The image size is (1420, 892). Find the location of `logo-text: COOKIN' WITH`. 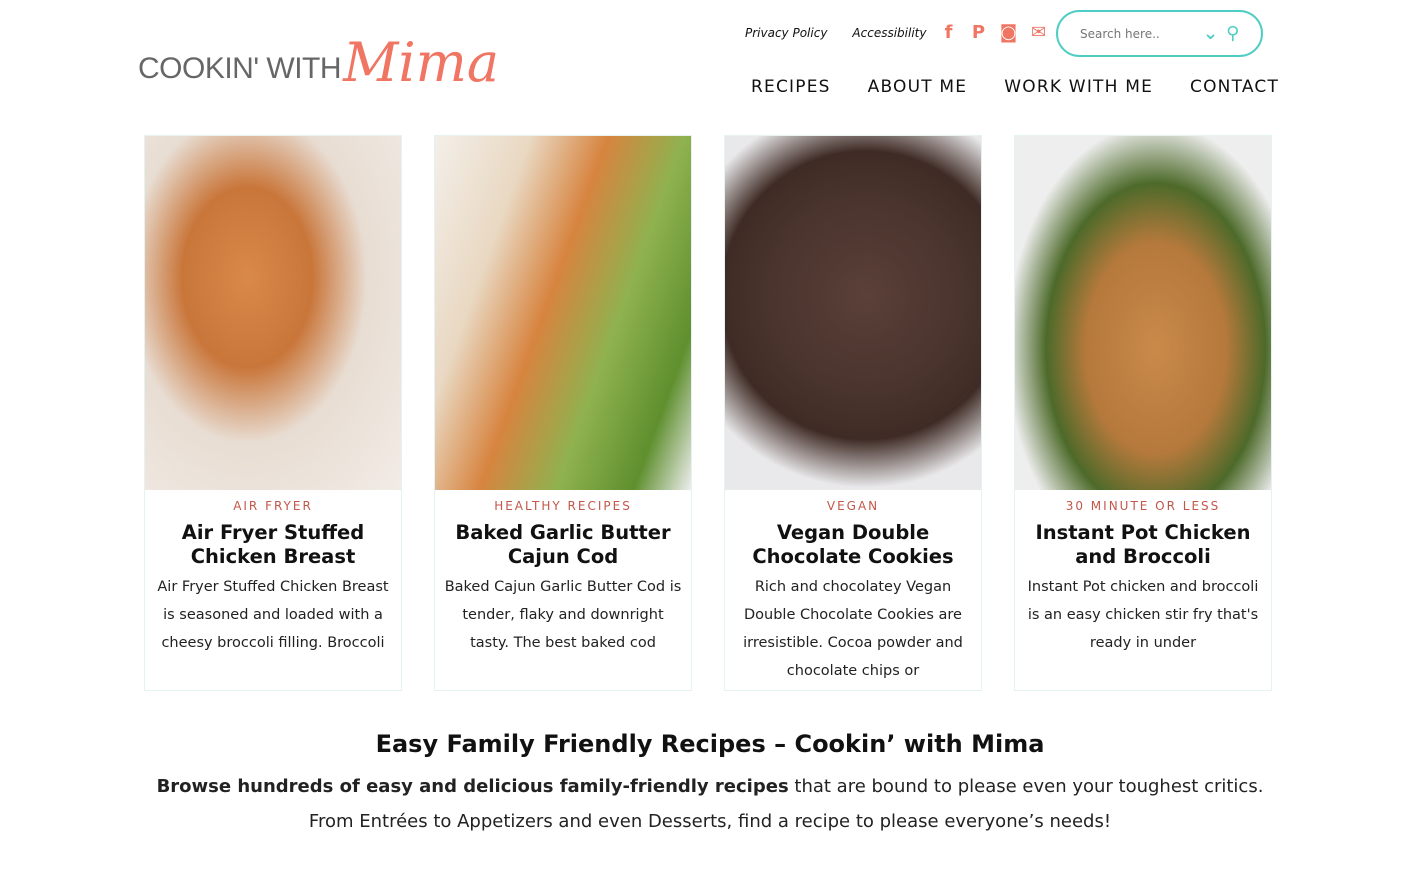

logo-text: COOKIN' WITH is located at coordinates (240, 68).